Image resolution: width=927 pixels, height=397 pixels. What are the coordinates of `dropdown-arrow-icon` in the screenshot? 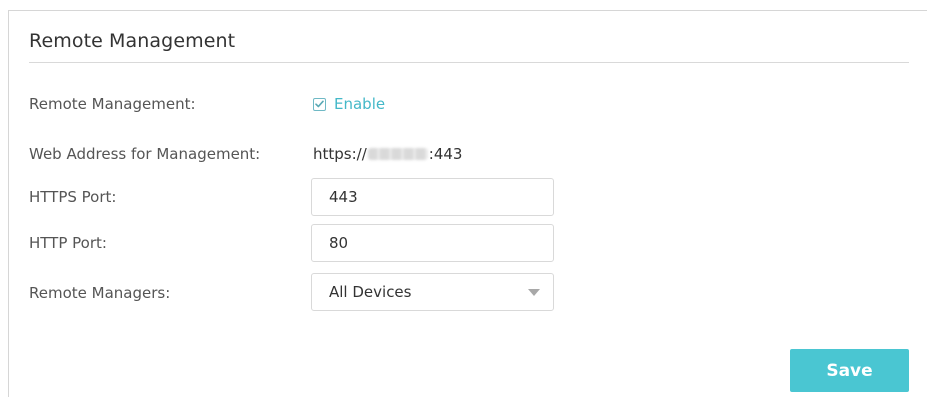 It's located at (534, 292).